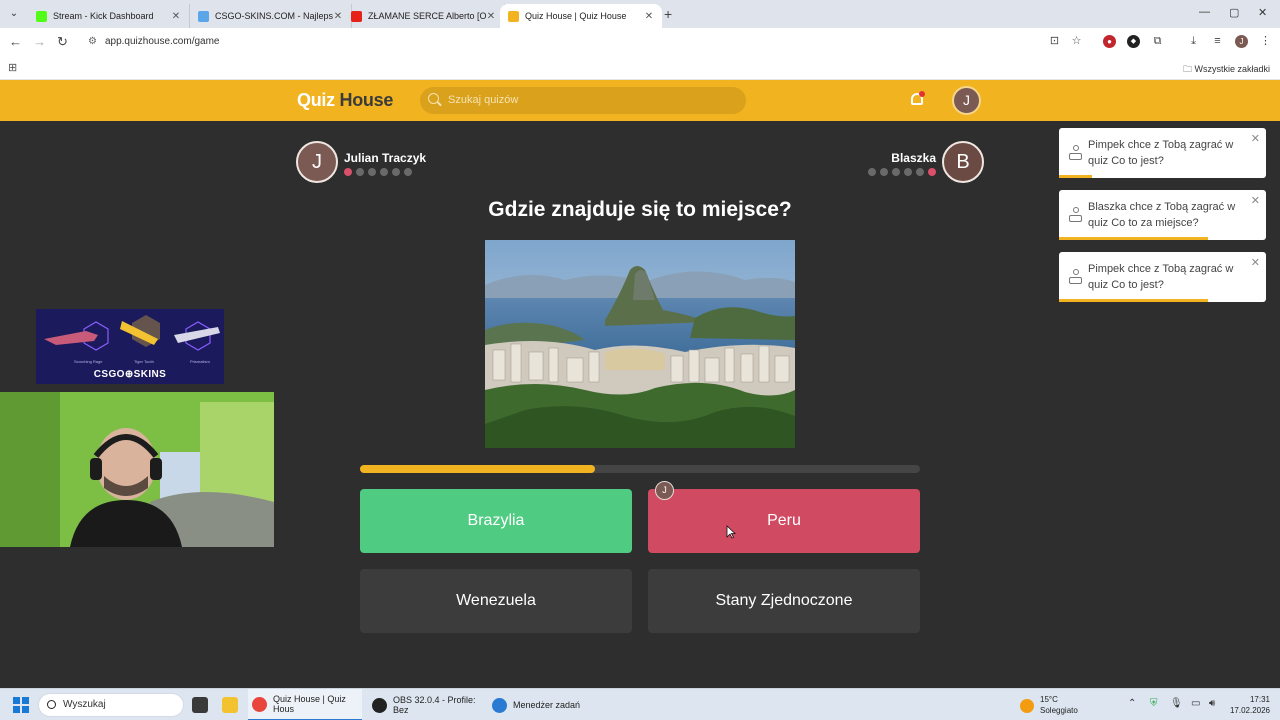 The height and width of the screenshot is (720, 1280). What do you see at coordinates (1234, 12) in the screenshot?
I see `restore-icon: ▢` at bounding box center [1234, 12].